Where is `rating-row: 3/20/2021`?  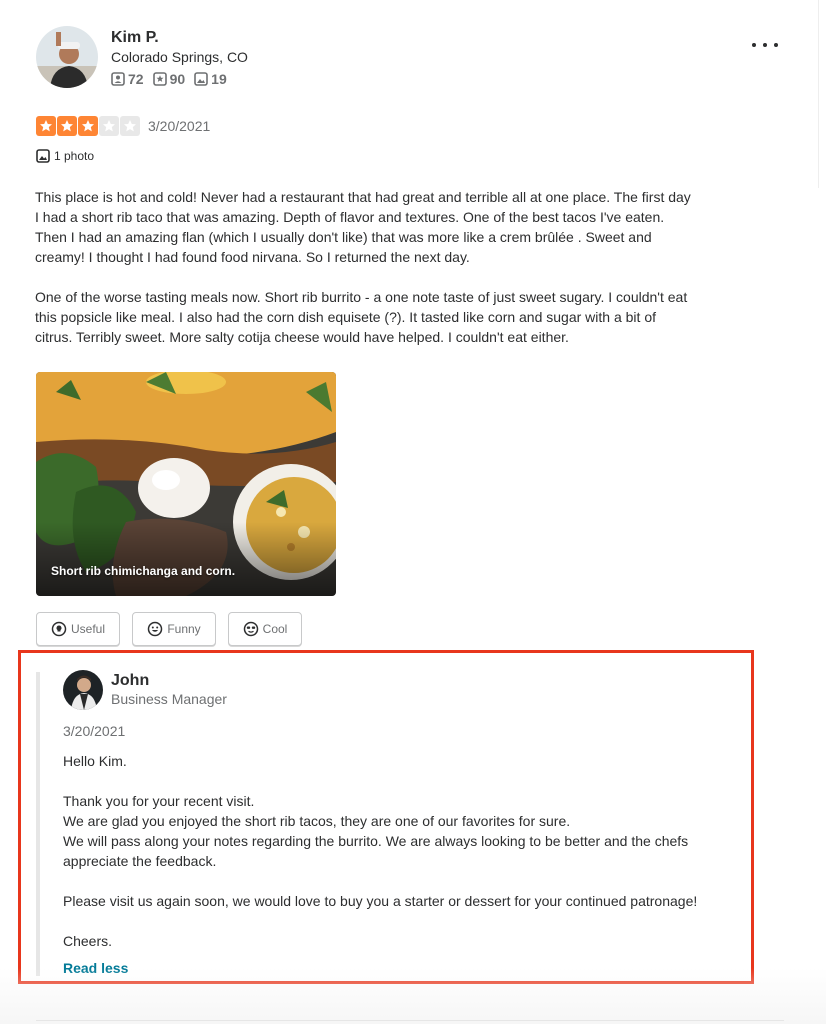
rating-row: 3/20/2021 is located at coordinates (123, 126).